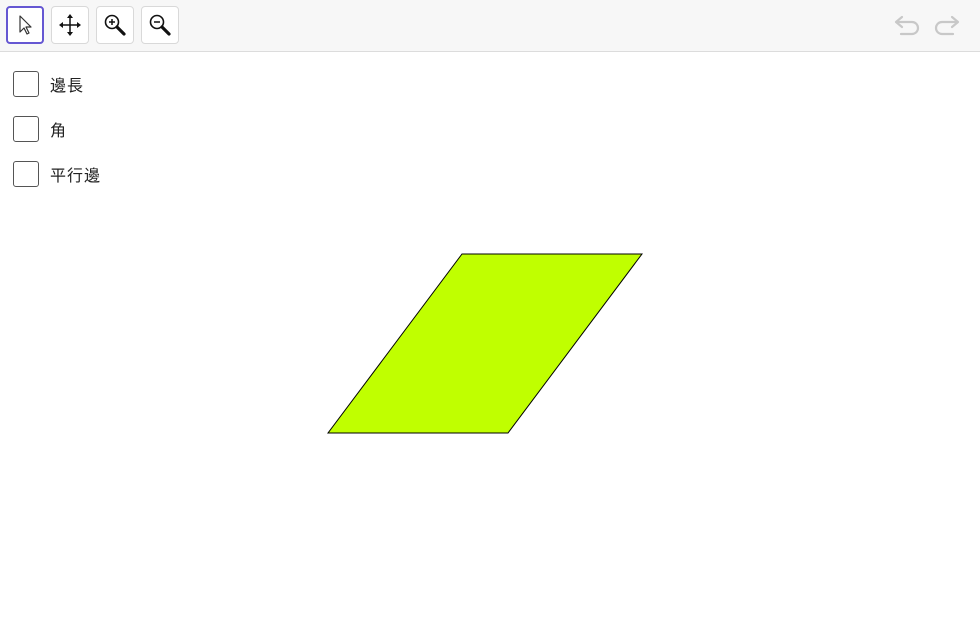 The height and width of the screenshot is (620, 980). I want to click on toolbar, so click(490, 26).